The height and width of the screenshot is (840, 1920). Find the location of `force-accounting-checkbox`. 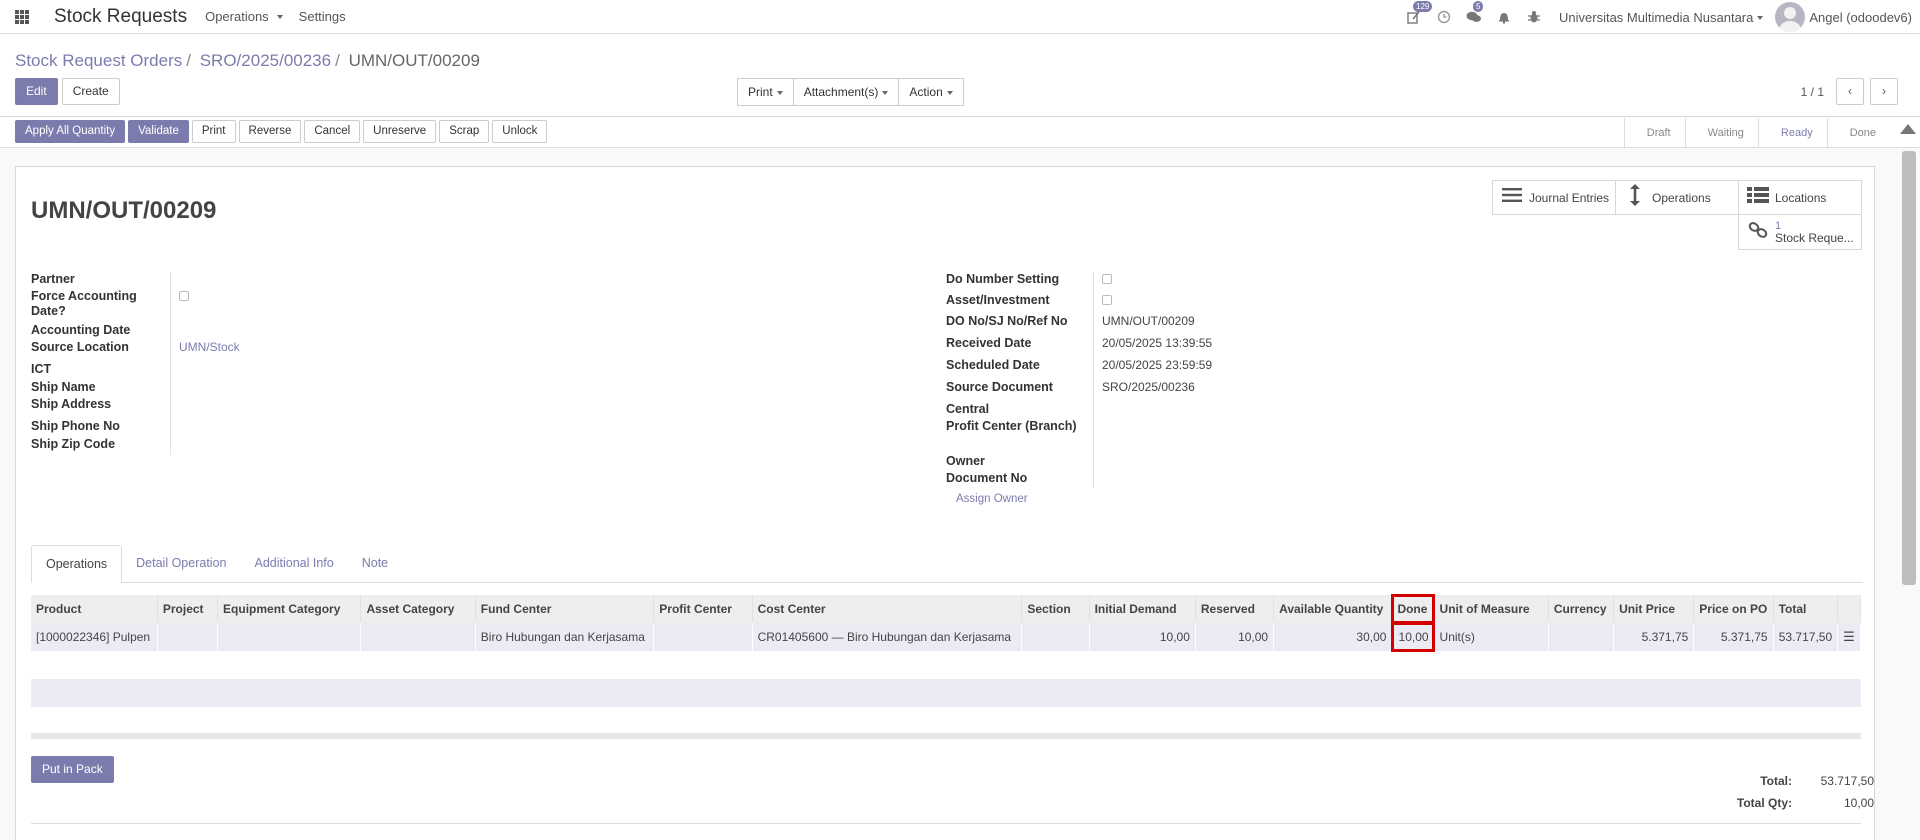

force-accounting-checkbox is located at coordinates (184, 296).